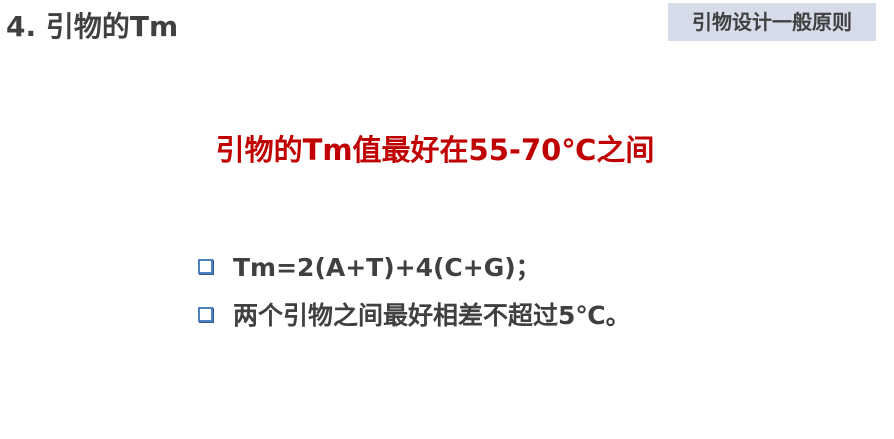 Image resolution: width=894 pixels, height=439 pixels. Describe the element at coordinates (387, 267) in the screenshot. I see `bullet-text: Tm=2(A+T)+4(C+G)；` at that location.